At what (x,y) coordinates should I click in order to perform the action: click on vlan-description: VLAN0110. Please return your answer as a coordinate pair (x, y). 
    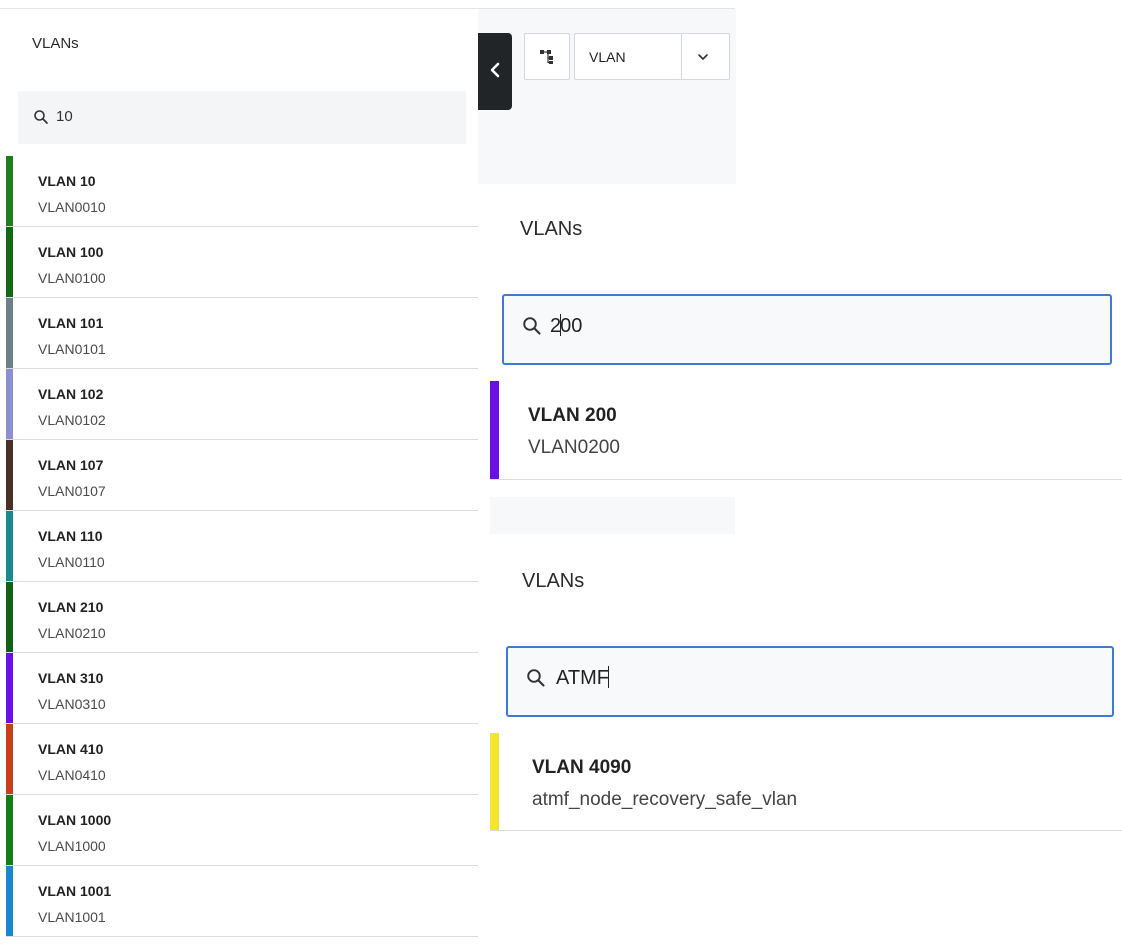
    Looking at the image, I should click on (71, 562).